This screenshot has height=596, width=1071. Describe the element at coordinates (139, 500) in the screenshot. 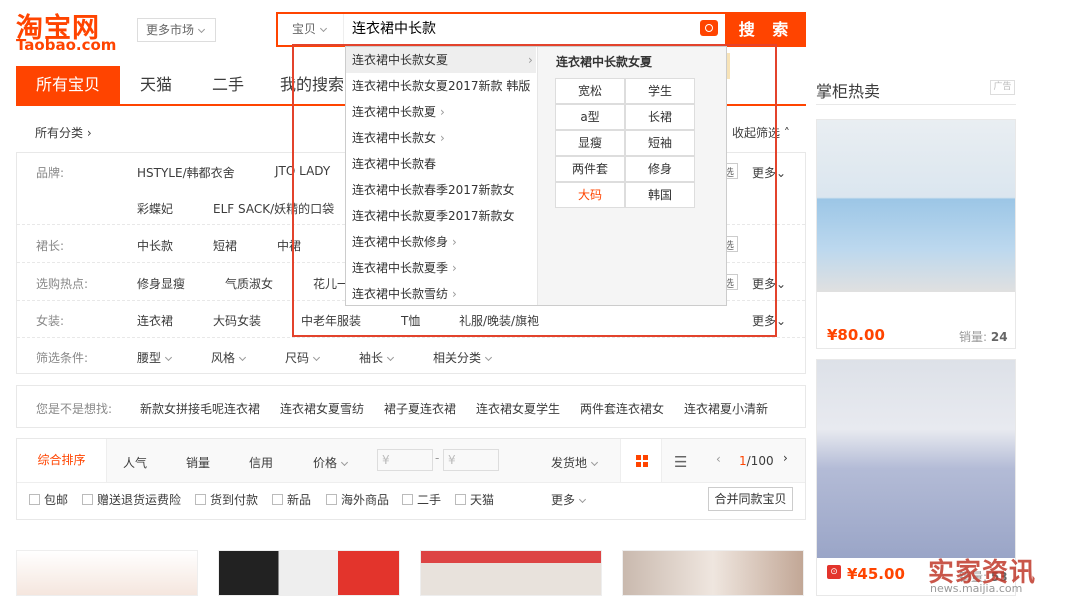

I see `checkbox-label: 赠送退货运费险` at that location.